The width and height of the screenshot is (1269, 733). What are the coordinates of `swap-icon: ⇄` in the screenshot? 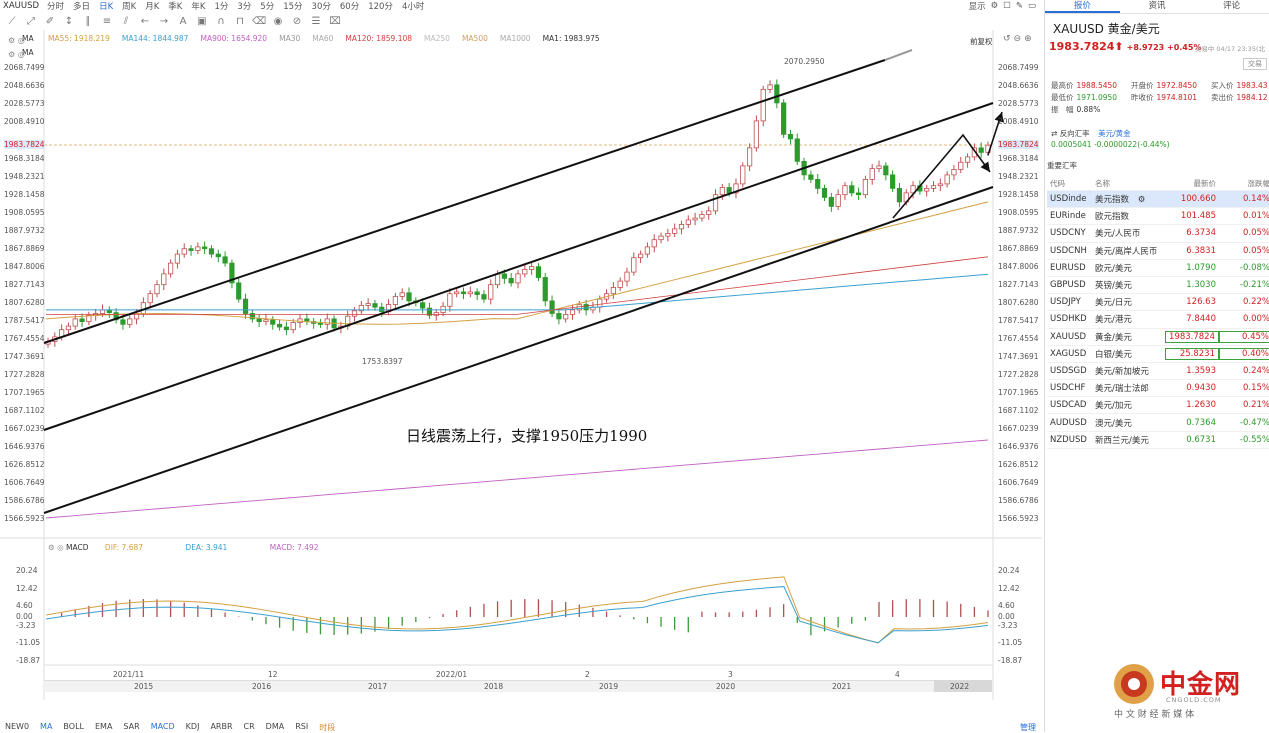 It's located at (1054, 133).